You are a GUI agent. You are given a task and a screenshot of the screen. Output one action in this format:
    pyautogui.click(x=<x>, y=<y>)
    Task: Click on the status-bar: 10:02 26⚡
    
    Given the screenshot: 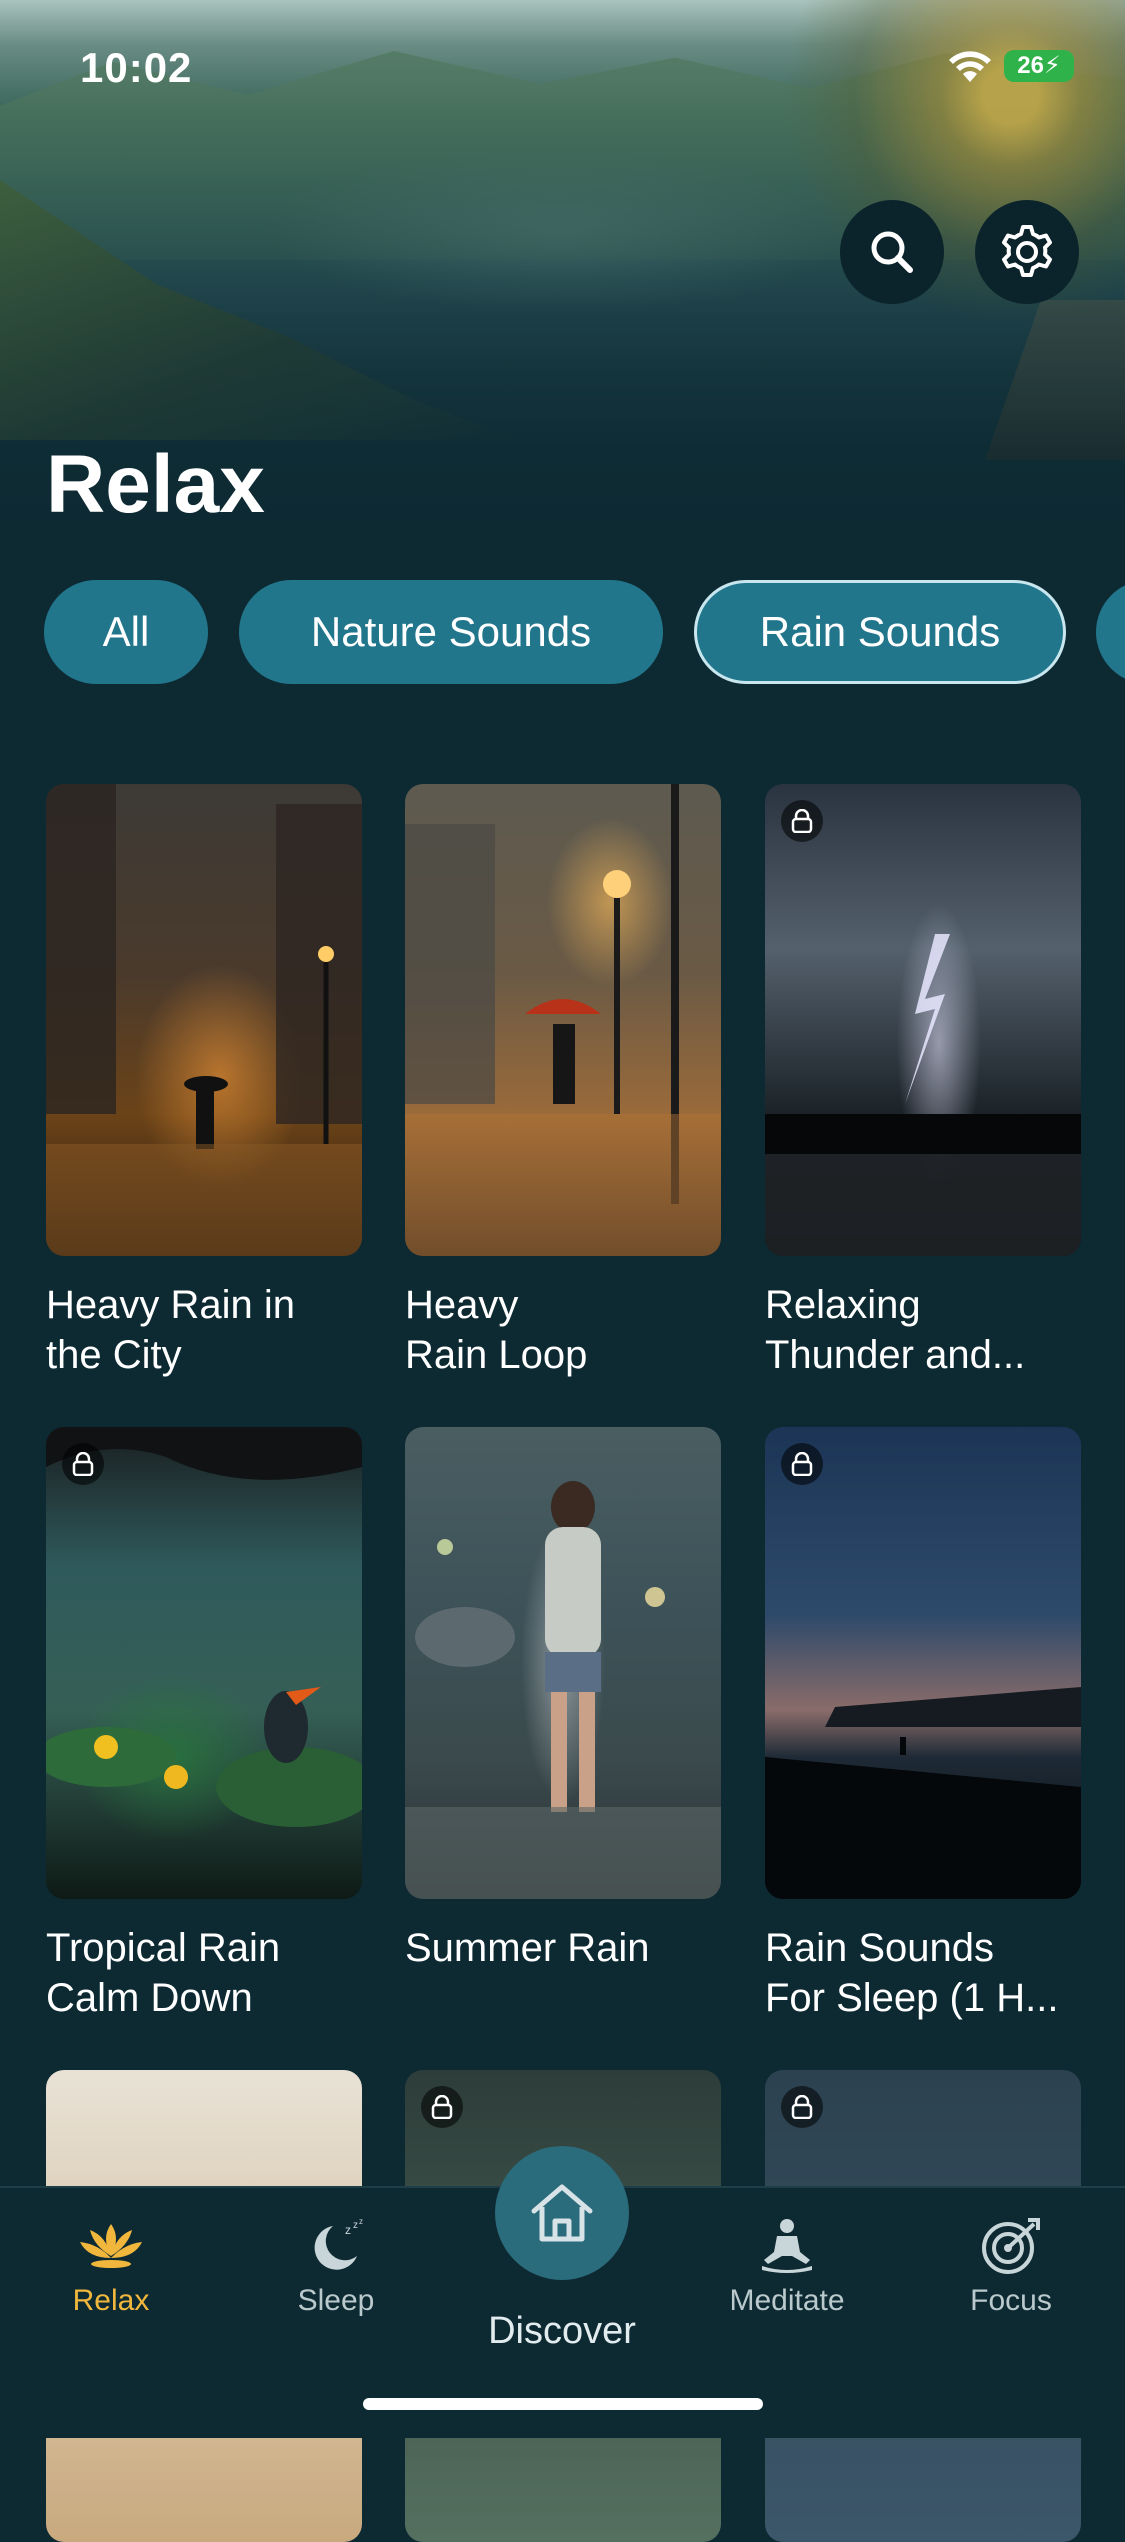 What is the action you would take?
    pyautogui.click(x=562, y=70)
    